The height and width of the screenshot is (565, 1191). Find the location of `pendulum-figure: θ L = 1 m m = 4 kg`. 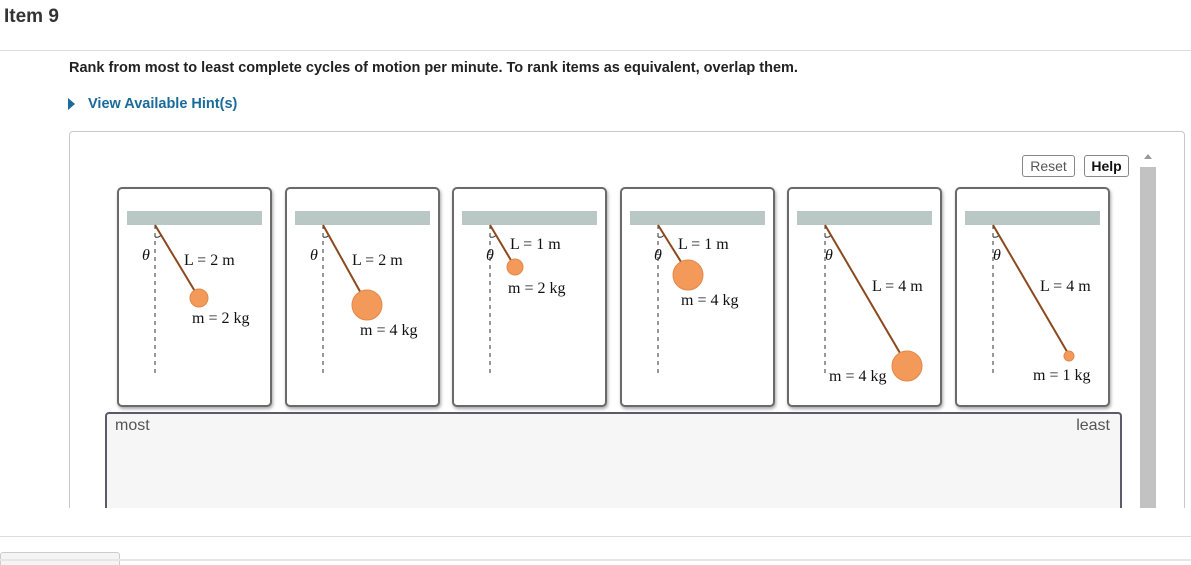

pendulum-figure: θ L = 1 m m = 4 kg is located at coordinates (697, 294).